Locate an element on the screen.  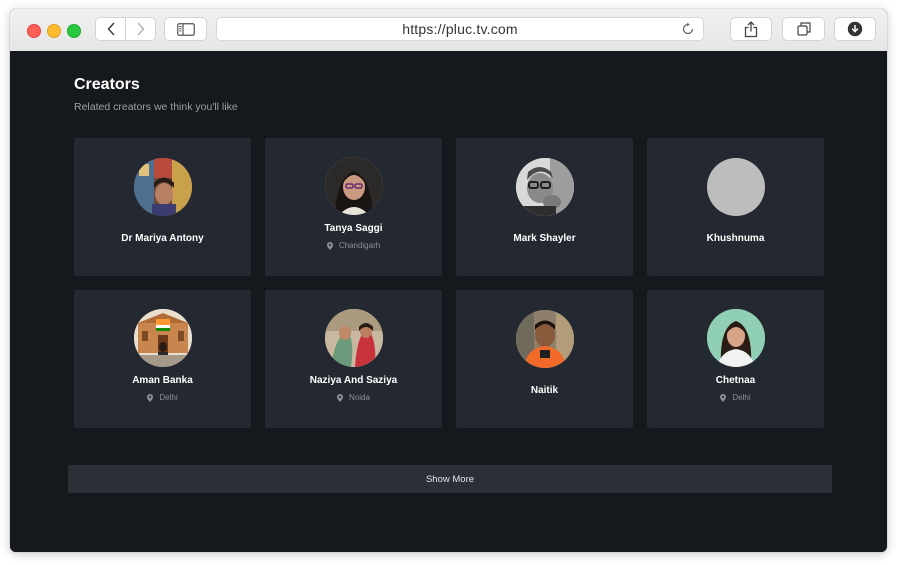
creator-card: Aman Banka Delhi is located at coordinates (162, 359).